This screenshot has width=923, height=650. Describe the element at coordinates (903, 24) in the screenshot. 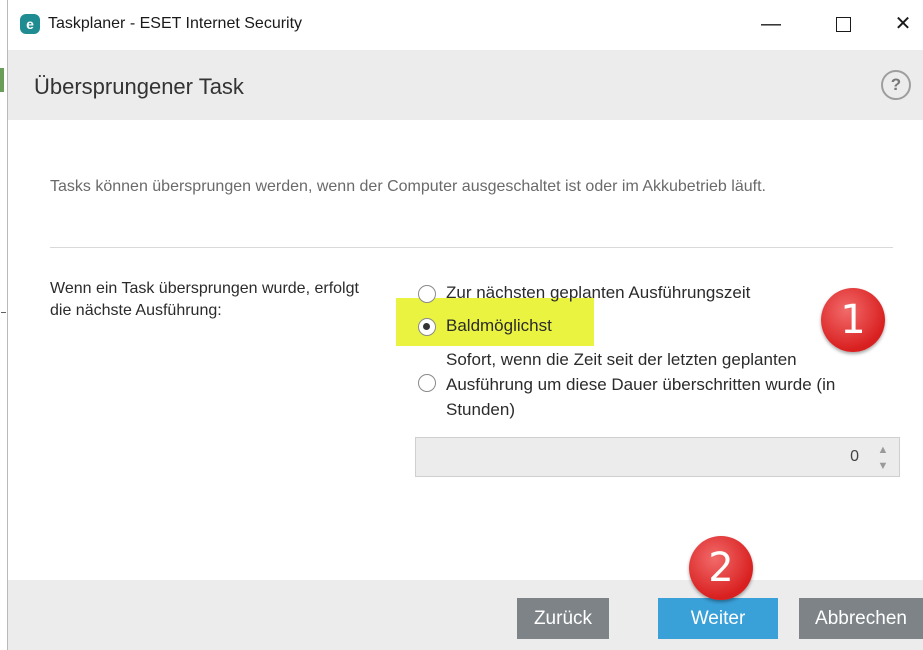

I see `close-button: ✕` at that location.